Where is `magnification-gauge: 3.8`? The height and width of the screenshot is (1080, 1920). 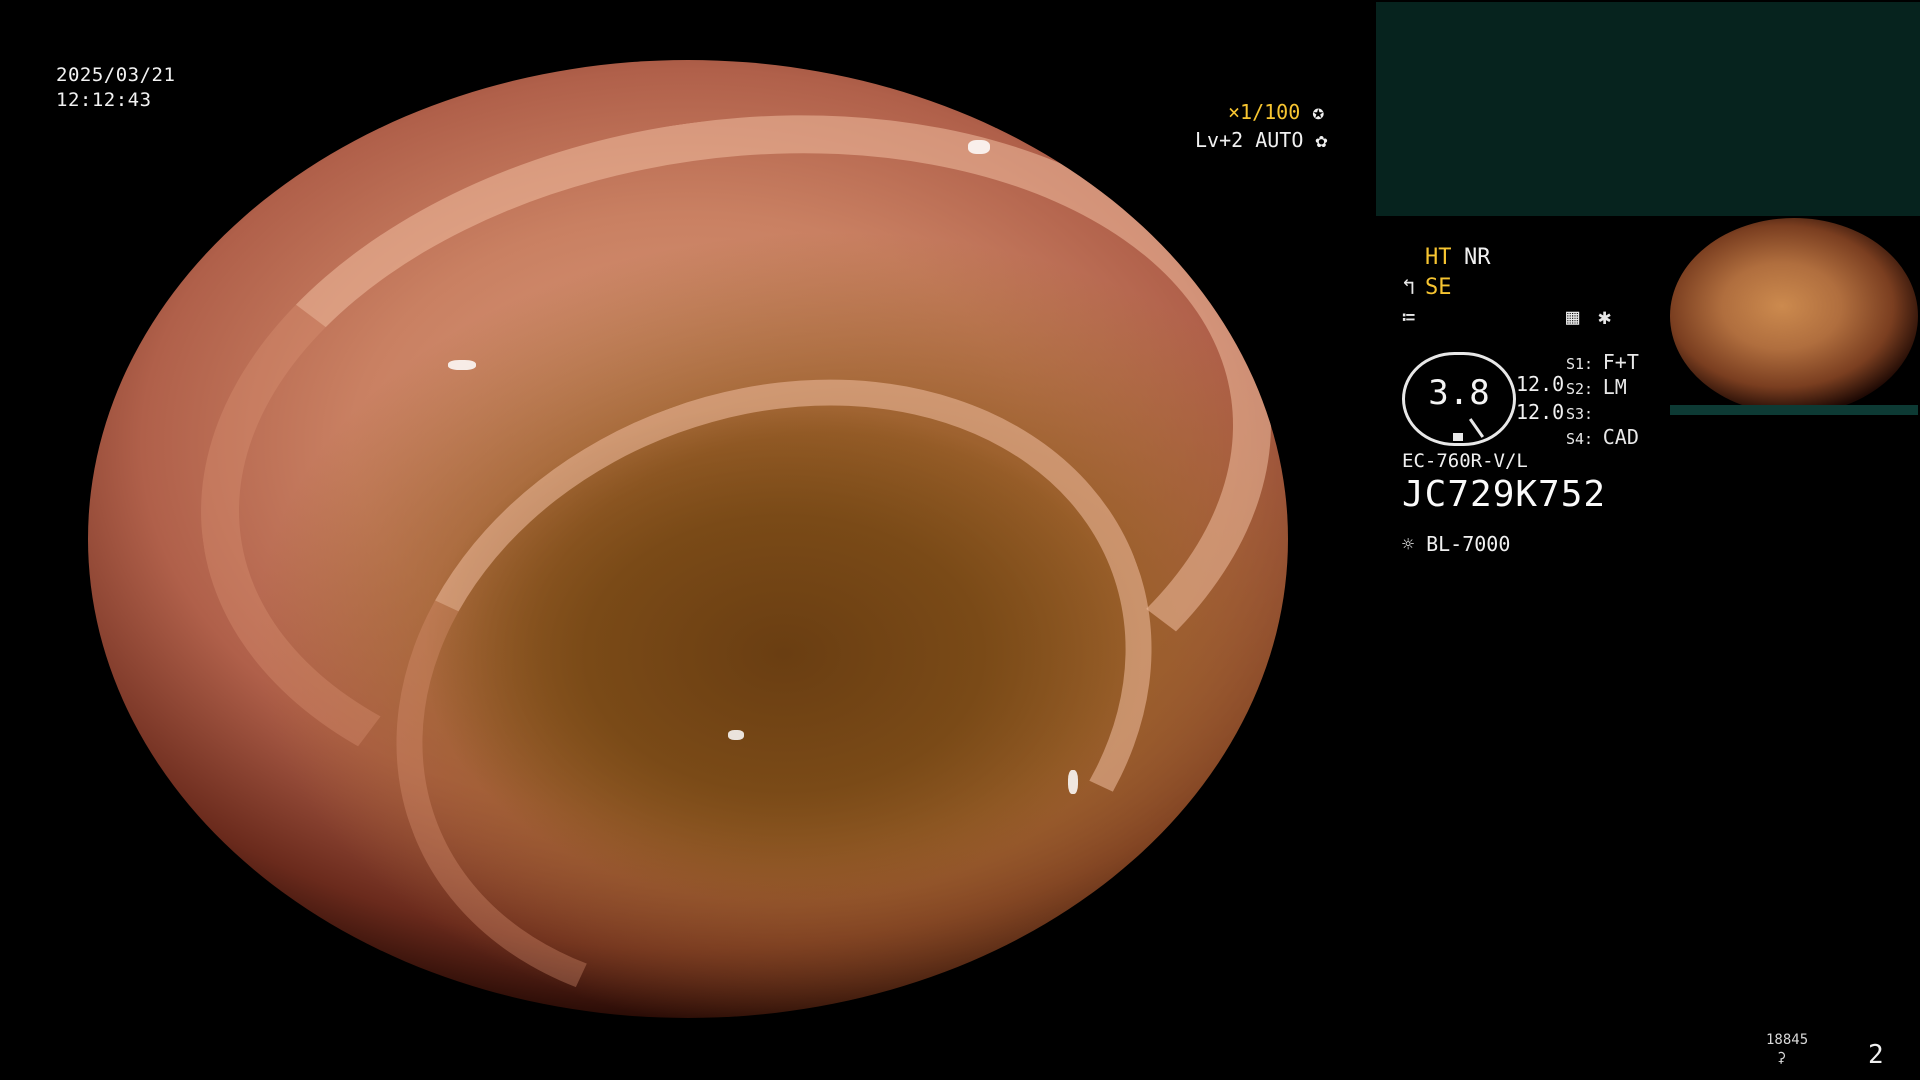 magnification-gauge: 3.8 is located at coordinates (1459, 399).